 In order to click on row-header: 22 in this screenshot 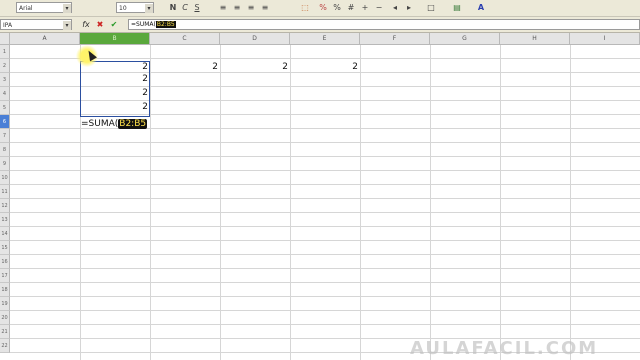, I will do `click(5, 346)`.